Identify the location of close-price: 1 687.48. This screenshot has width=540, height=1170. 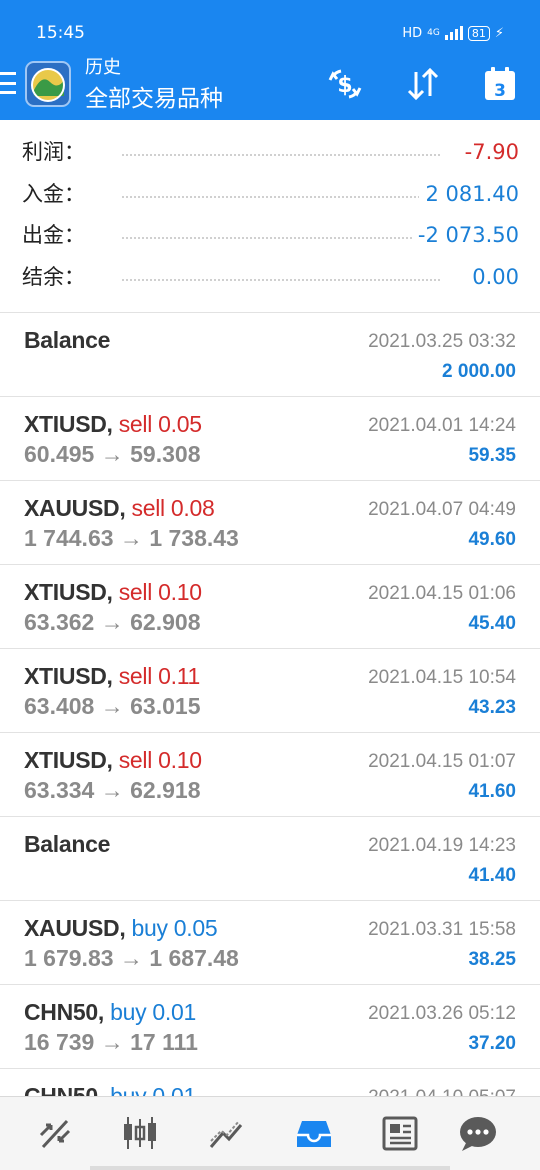
(194, 958).